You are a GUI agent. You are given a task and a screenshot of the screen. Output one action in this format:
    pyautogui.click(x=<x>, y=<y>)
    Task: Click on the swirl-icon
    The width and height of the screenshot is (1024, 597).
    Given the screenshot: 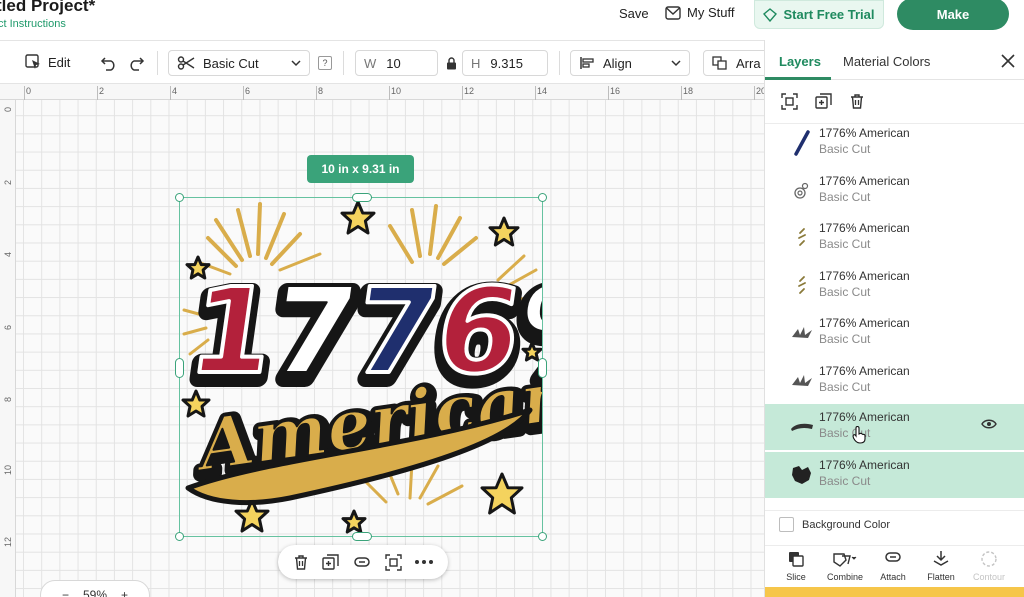 What is the action you would take?
    pyautogui.click(x=802, y=191)
    